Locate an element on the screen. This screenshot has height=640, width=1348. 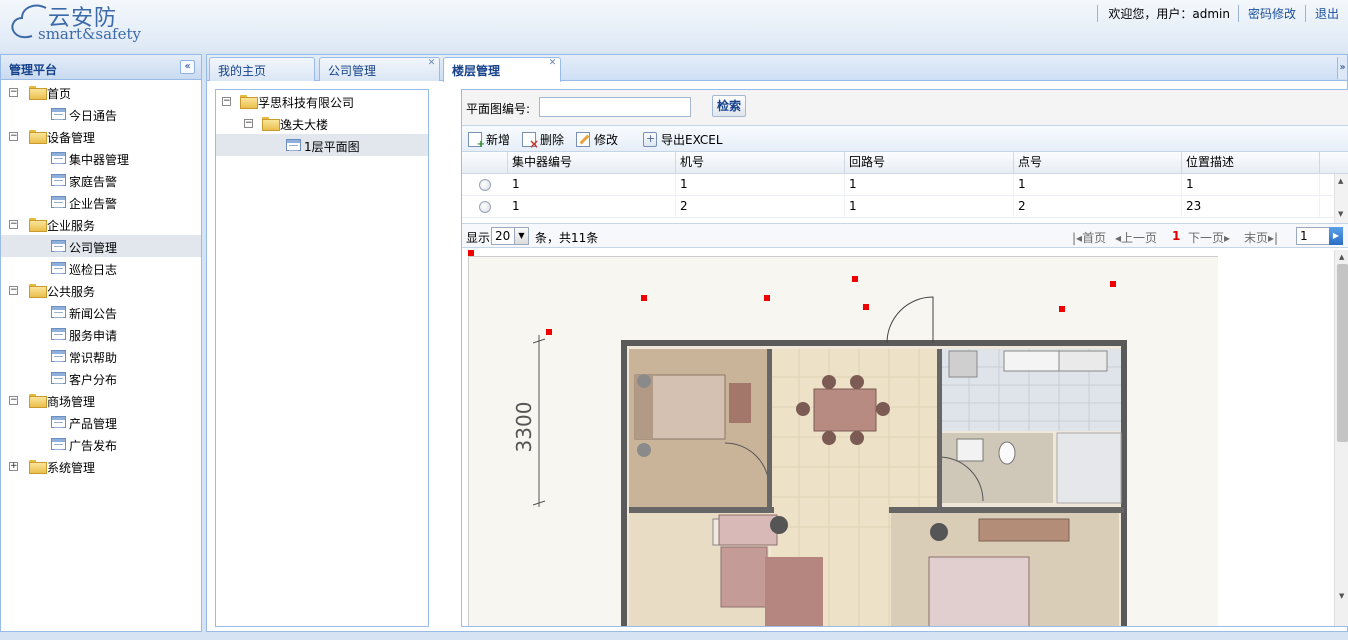
page-size-select: 20 ▼ is located at coordinates (510, 236).